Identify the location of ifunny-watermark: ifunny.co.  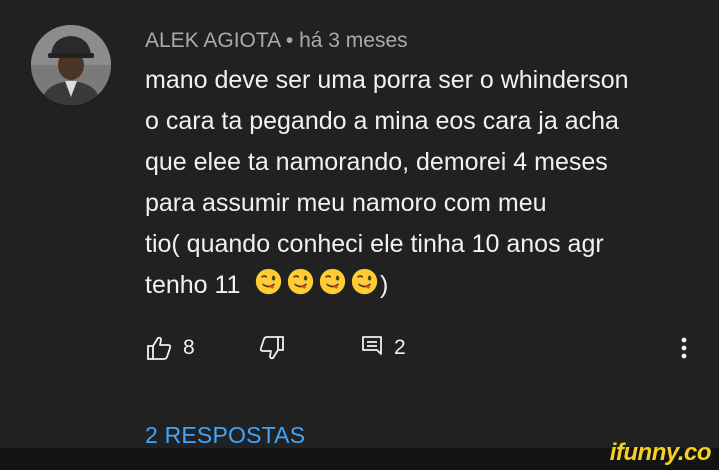
(660, 452).